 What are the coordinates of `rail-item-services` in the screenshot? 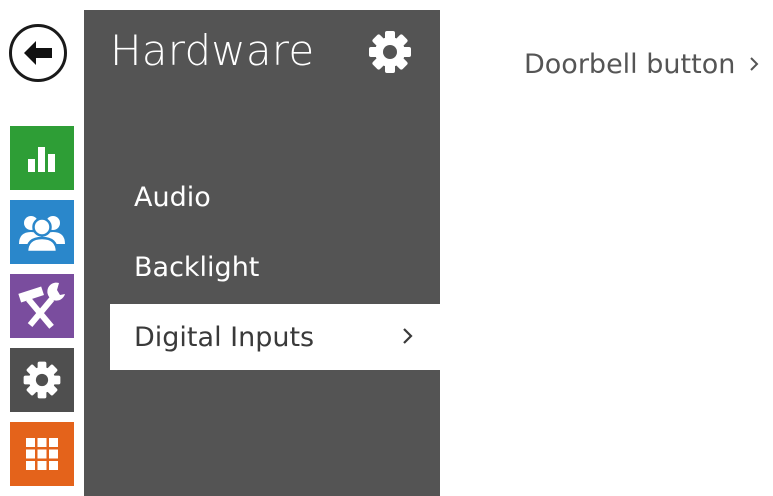 It's located at (42, 454).